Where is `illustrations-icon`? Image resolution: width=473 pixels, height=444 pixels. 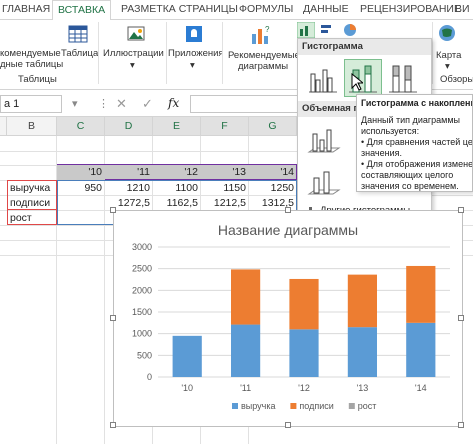 illustrations-icon is located at coordinates (136, 34).